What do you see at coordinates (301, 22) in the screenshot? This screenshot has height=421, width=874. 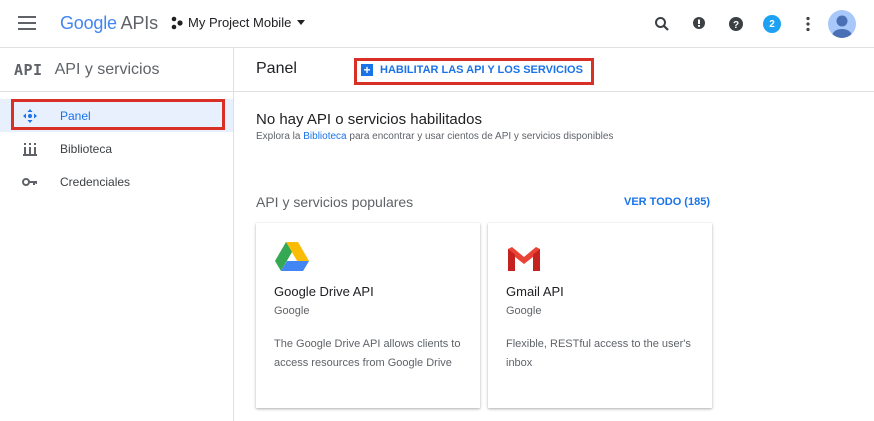 I see `chevron-down-icon` at bounding box center [301, 22].